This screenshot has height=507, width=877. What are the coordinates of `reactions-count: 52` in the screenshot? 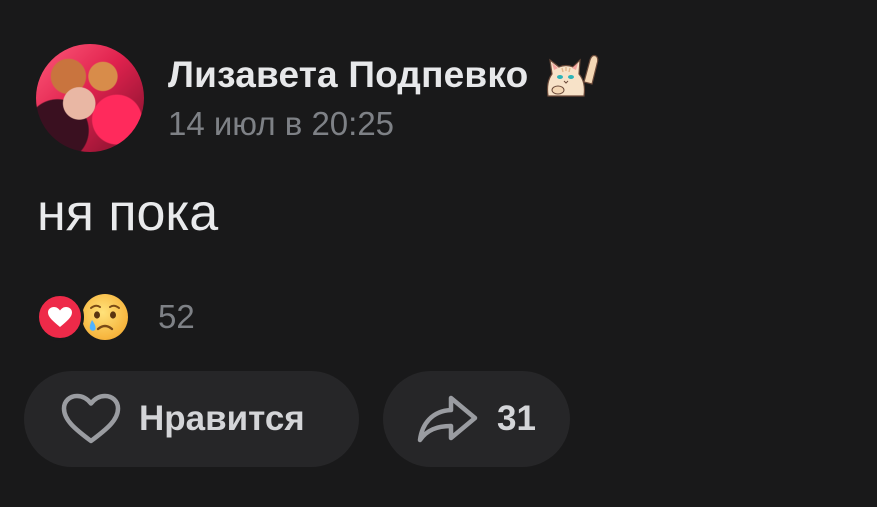 It's located at (176, 316).